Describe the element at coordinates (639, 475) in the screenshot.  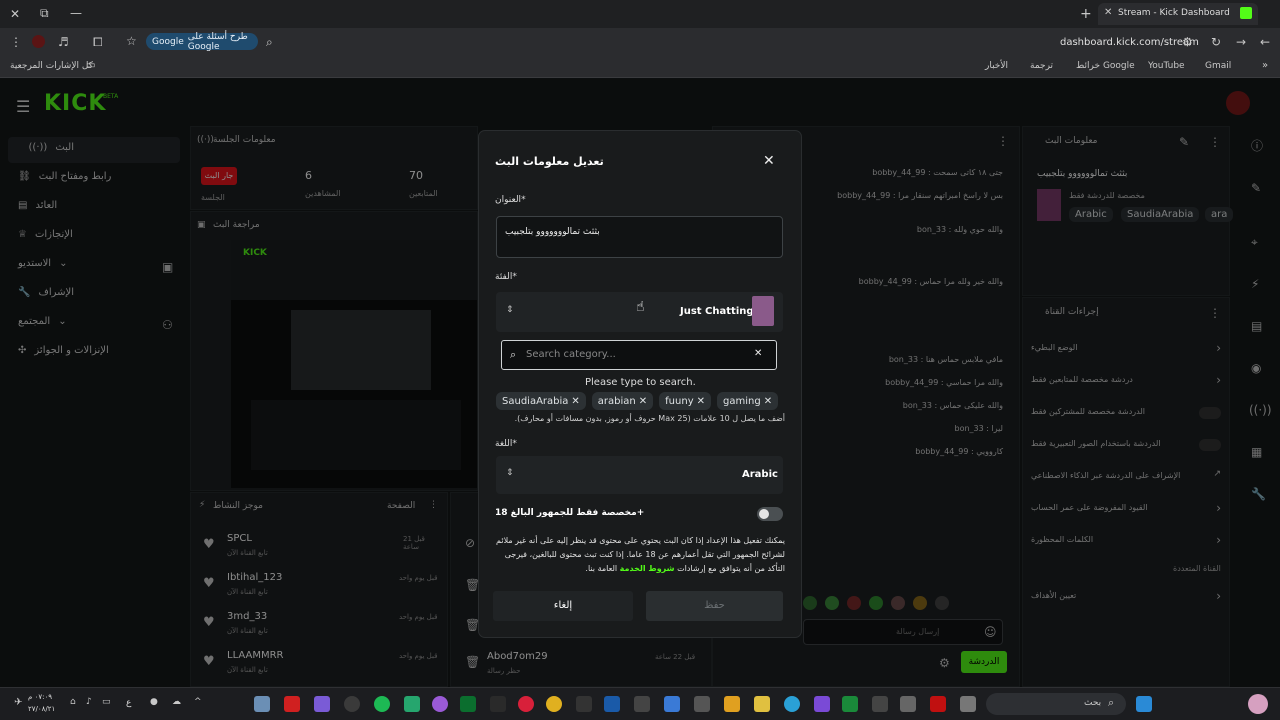
I see `language-select: ⇕ Arabic` at that location.